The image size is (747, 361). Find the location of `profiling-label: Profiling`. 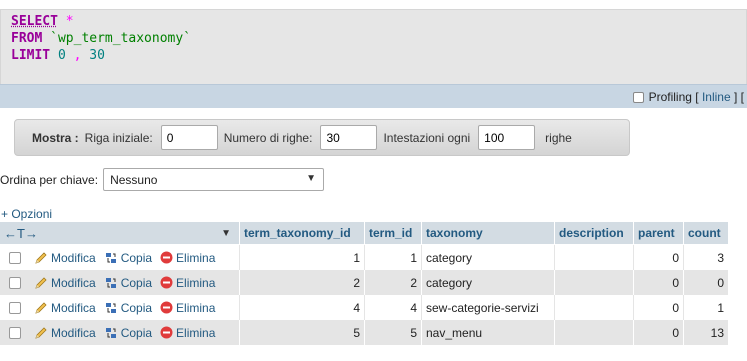

profiling-label: Profiling is located at coordinates (670, 97).